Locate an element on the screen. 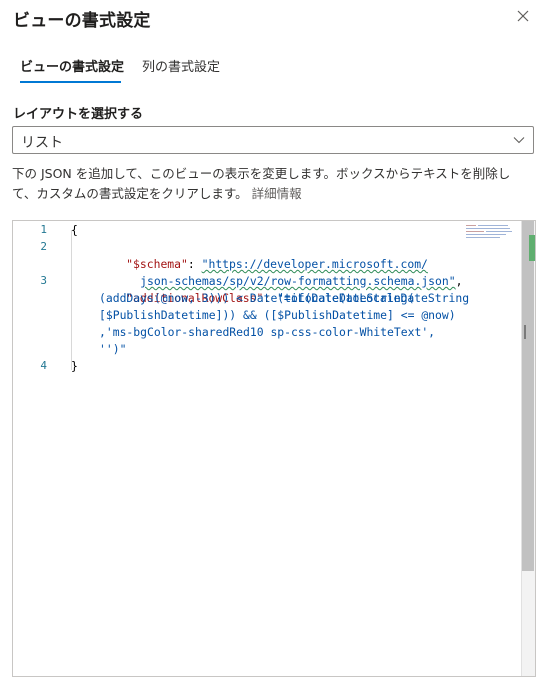 This screenshot has width=537, height=690. code-line-4: } is located at coordinates (74, 366).